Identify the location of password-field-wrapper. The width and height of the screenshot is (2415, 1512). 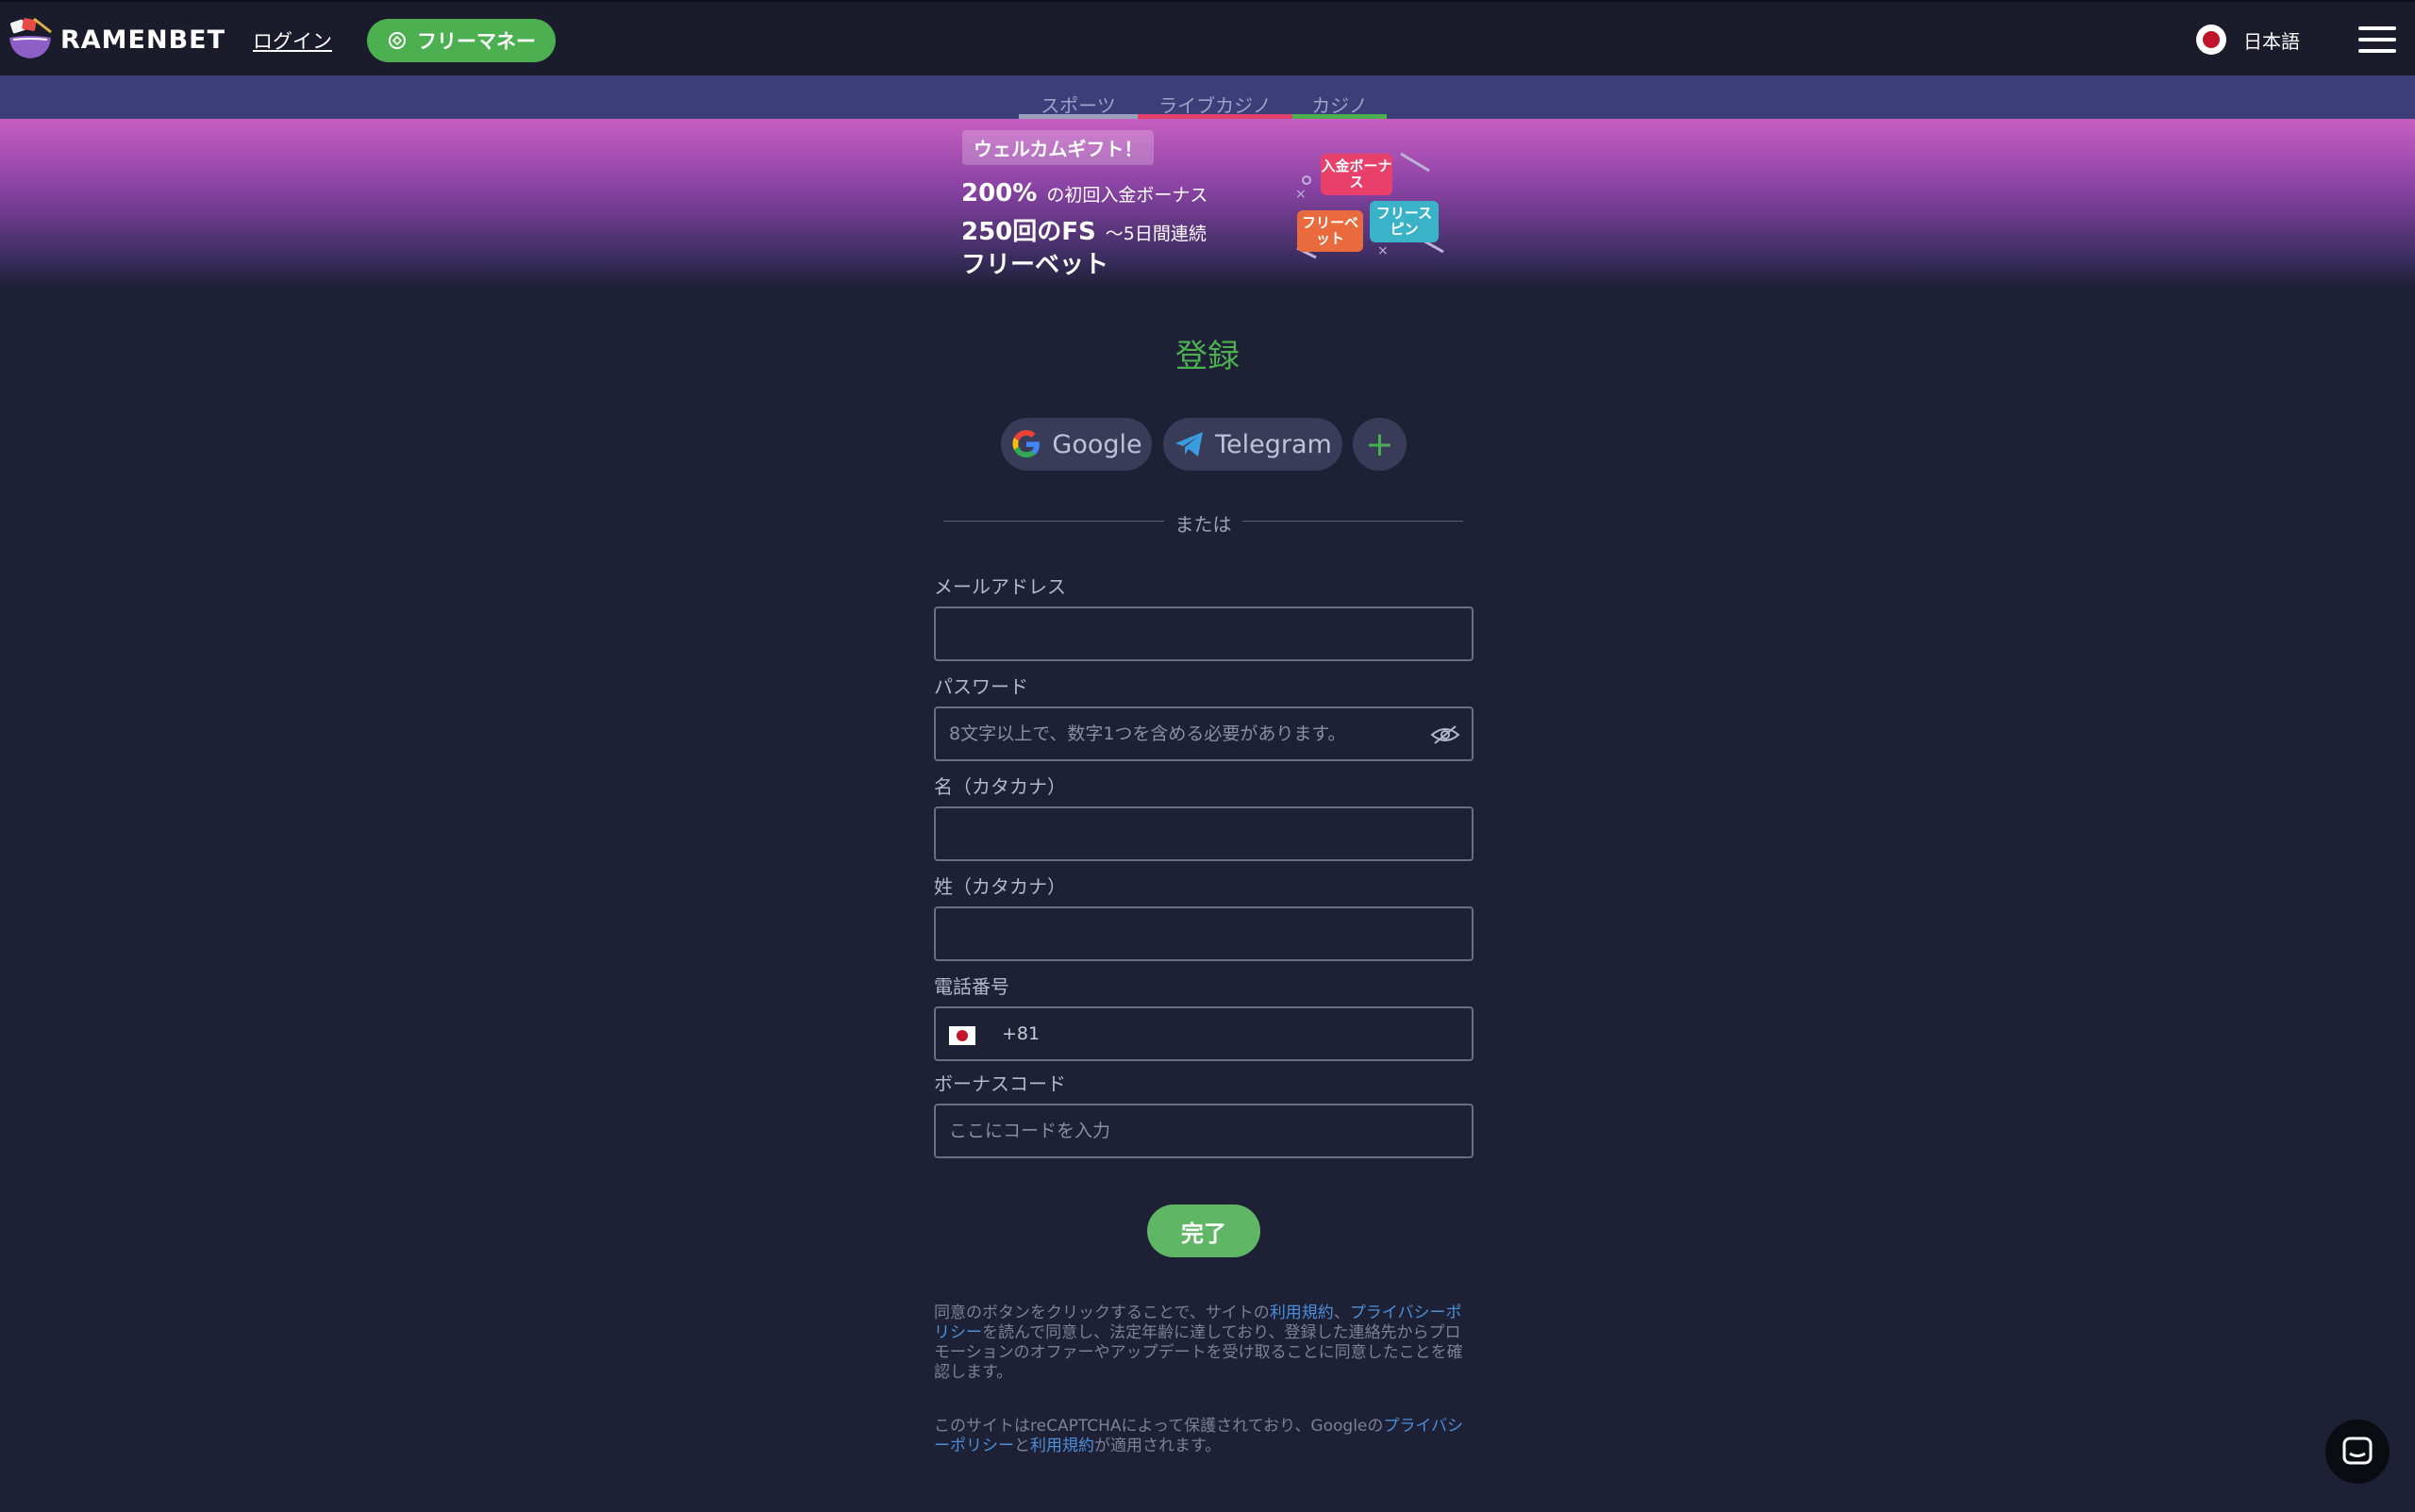
(1204, 733).